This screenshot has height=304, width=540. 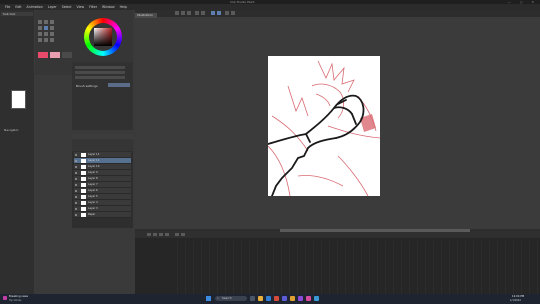 I want to click on undo-icon, so click(x=197, y=13).